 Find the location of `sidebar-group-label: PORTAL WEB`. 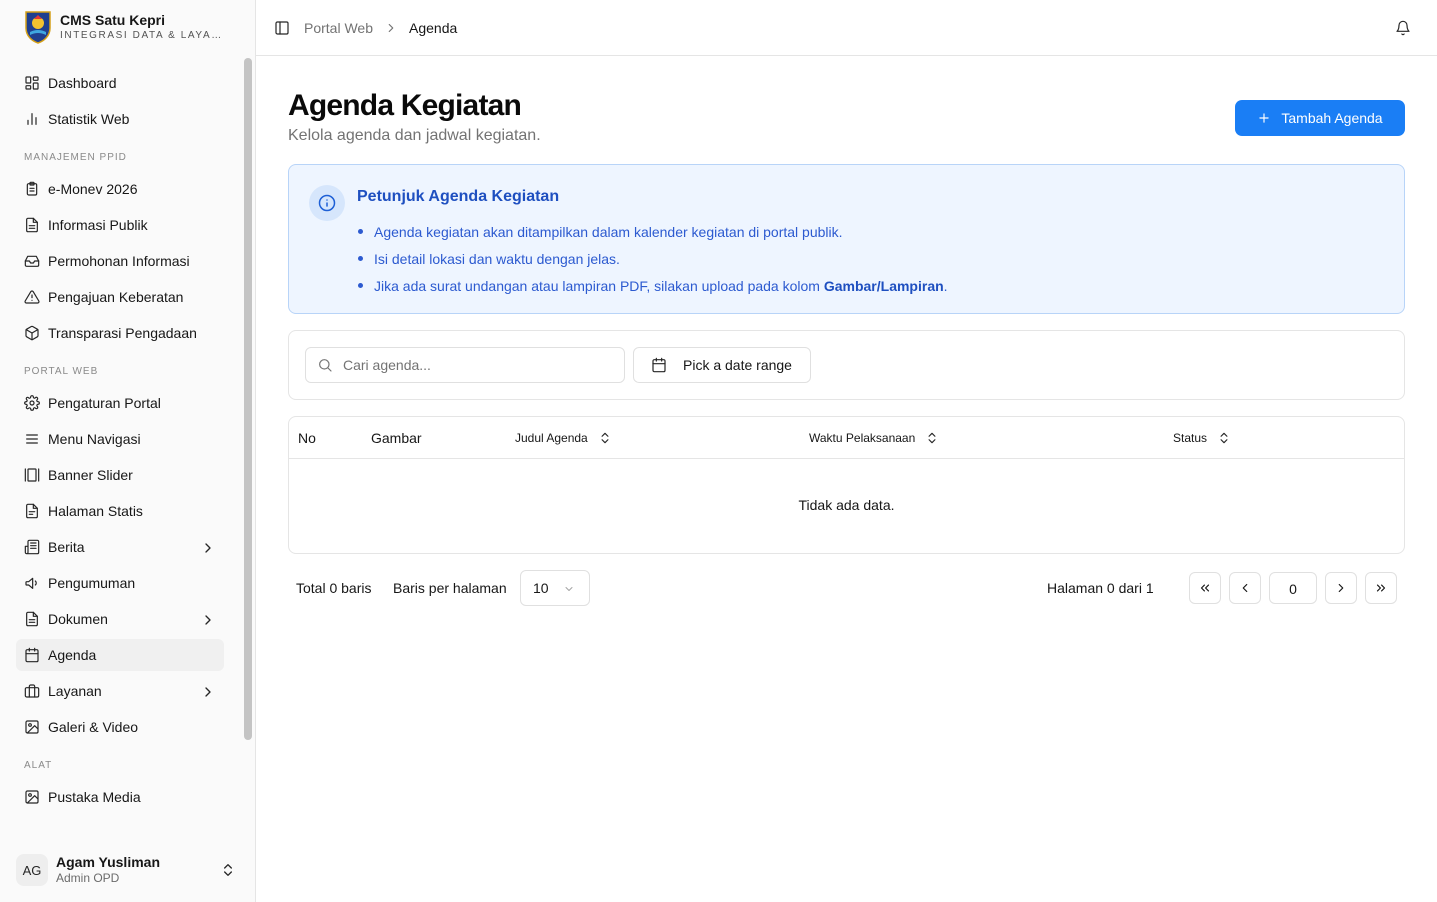

sidebar-group-label: PORTAL WEB is located at coordinates (61, 371).